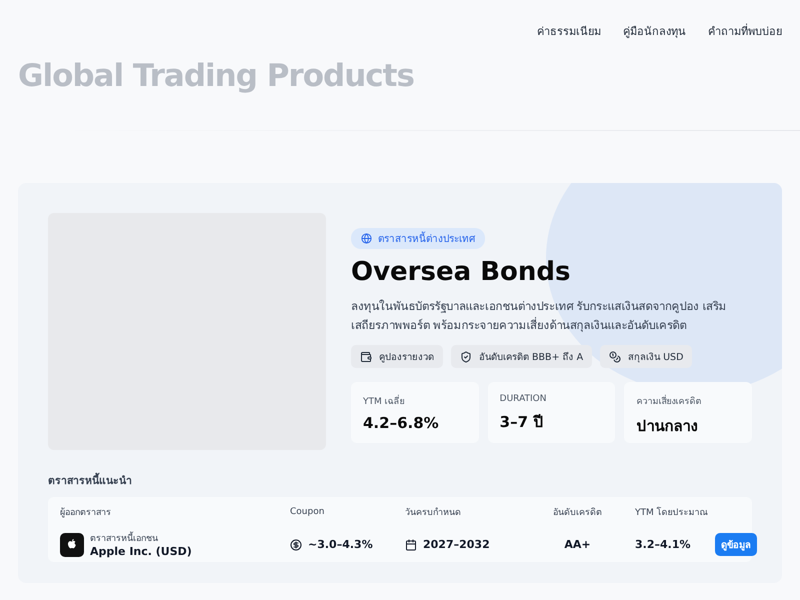 Image resolution: width=800 pixels, height=600 pixels. Describe the element at coordinates (569, 31) in the screenshot. I see `nav-link: ค่าธรรมเนียม` at that location.